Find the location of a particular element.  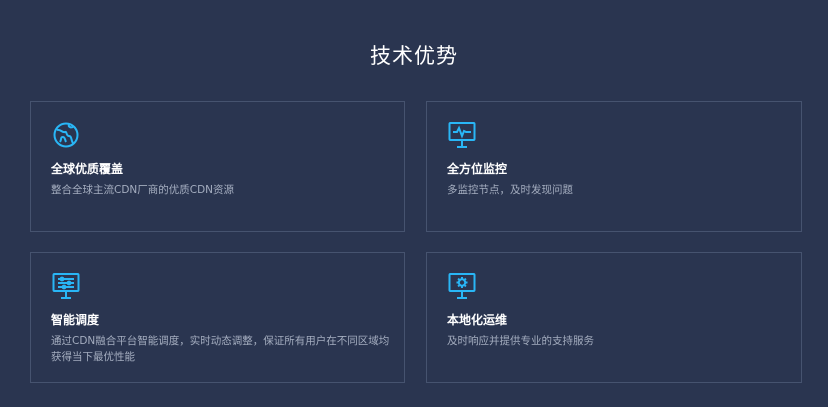

monitor-gear-icon is located at coordinates (462, 286).